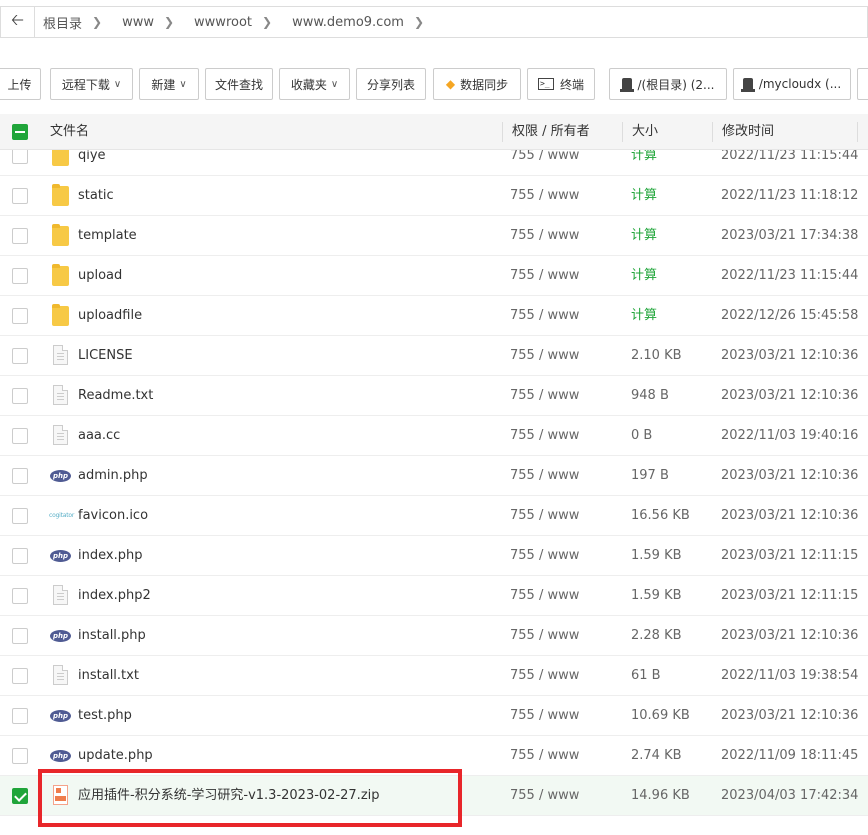 This screenshot has height=835, width=868. I want to click on table-row: static 755 / www 计算 2022/11/23 11:18:12, so click(434, 196).